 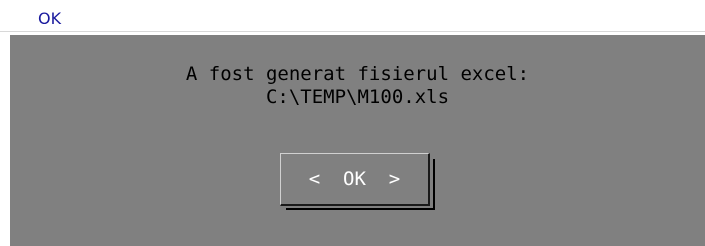 I want to click on ok-button: < OK >, so click(x=355, y=179).